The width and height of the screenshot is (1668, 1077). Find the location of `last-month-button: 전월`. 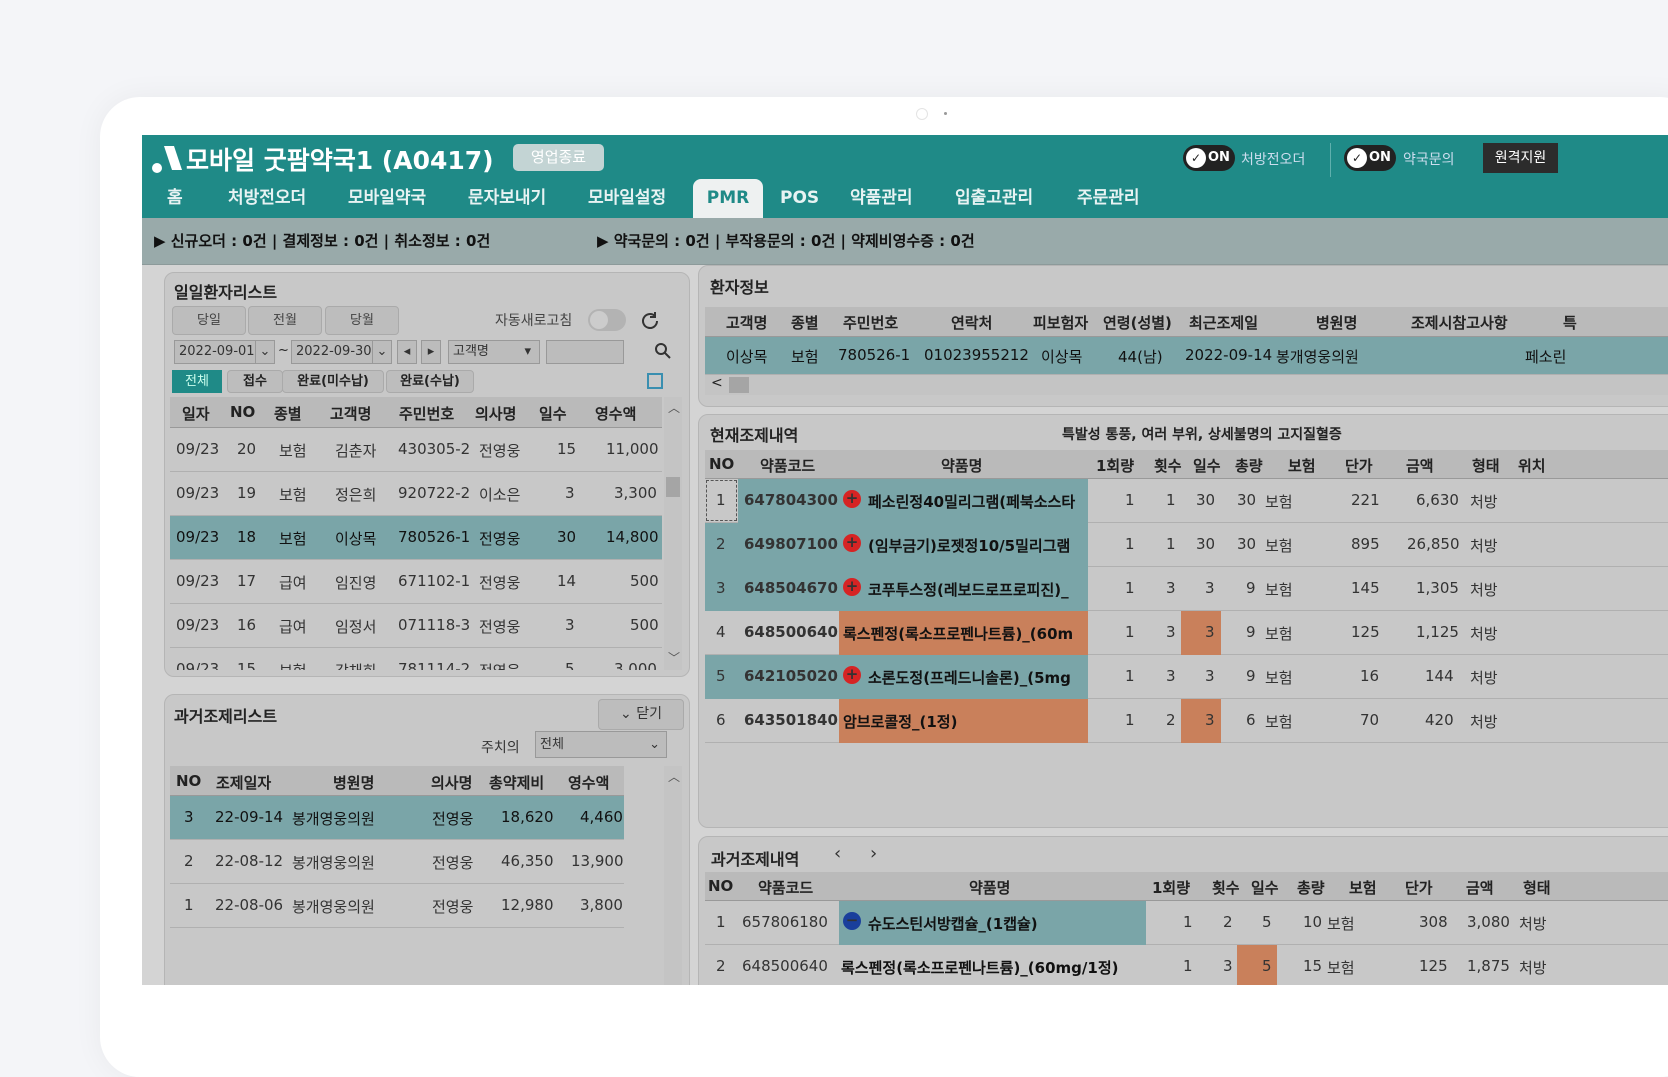

last-month-button: 전월 is located at coordinates (285, 320).